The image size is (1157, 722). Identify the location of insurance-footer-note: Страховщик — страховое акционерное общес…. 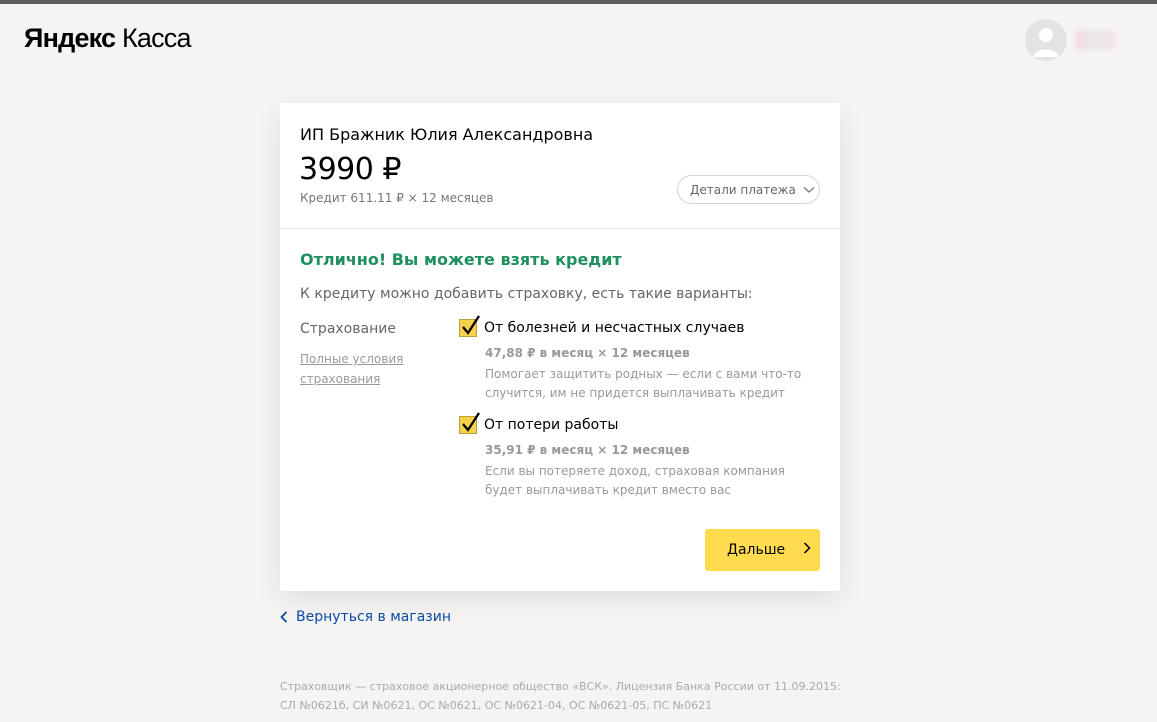
(560, 696).